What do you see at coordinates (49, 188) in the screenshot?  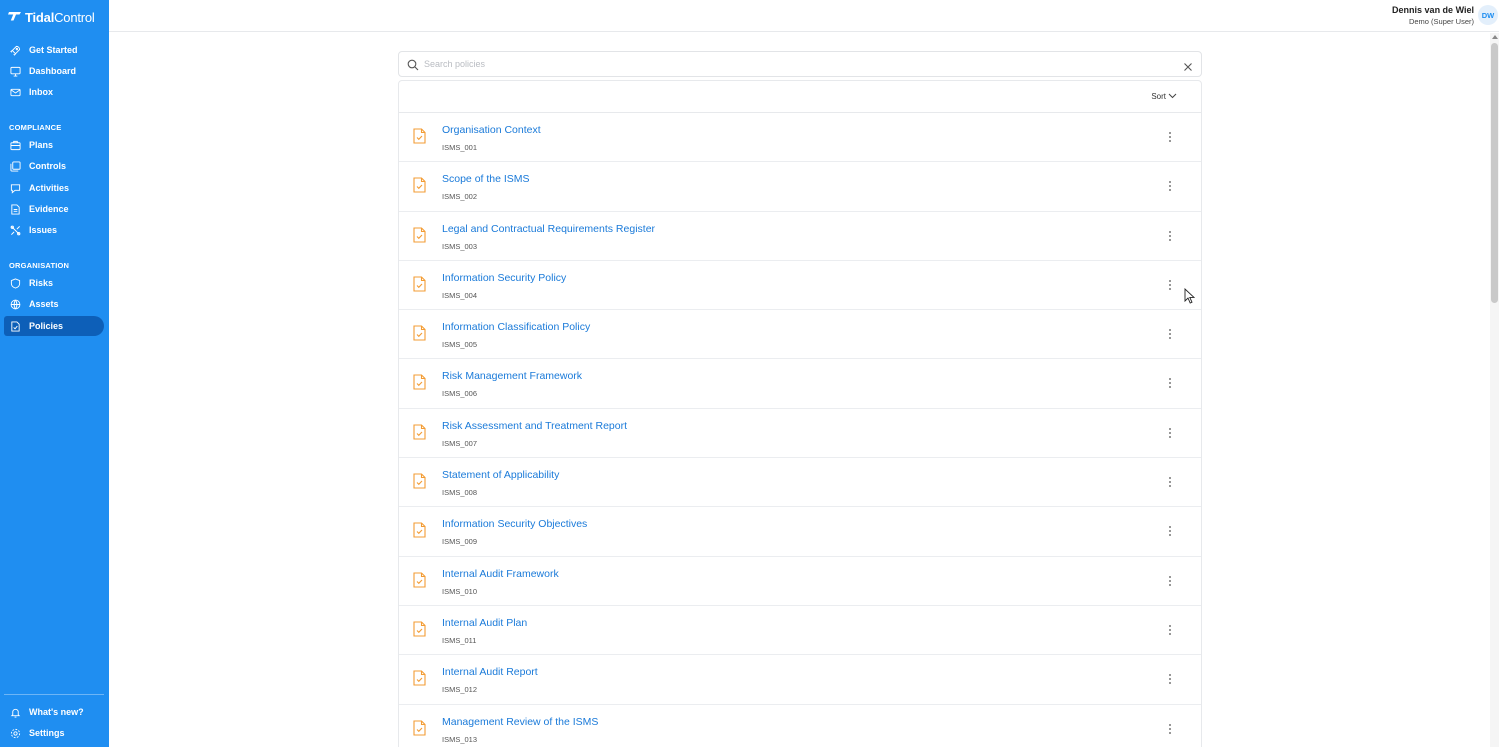 I see `sidebar-item-label: Activities` at bounding box center [49, 188].